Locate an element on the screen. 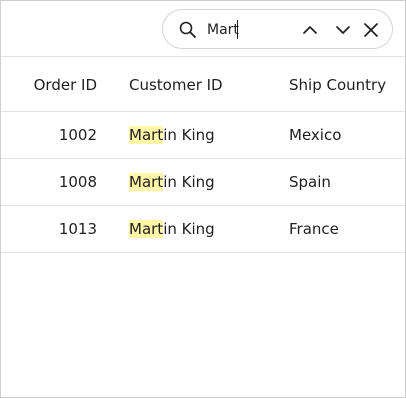 The height and width of the screenshot is (398, 406). order-id-cell: 1002 is located at coordinates (77, 135).